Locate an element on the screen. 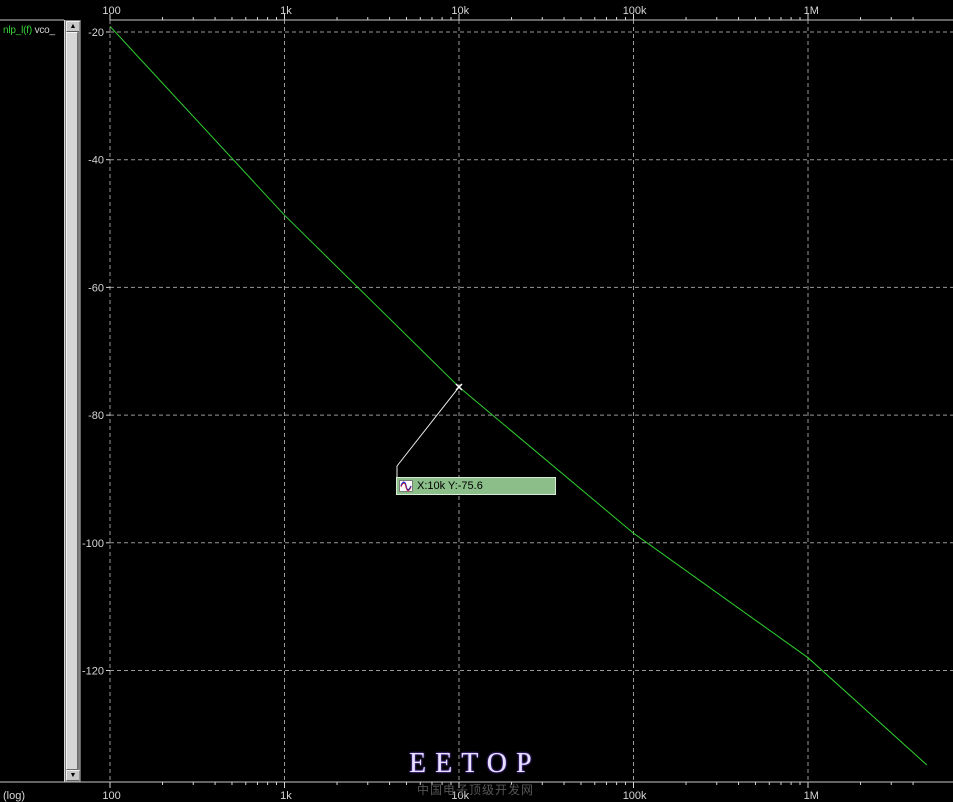 The image size is (953, 802). y-tick-label: -80 is located at coordinates (96, 416).